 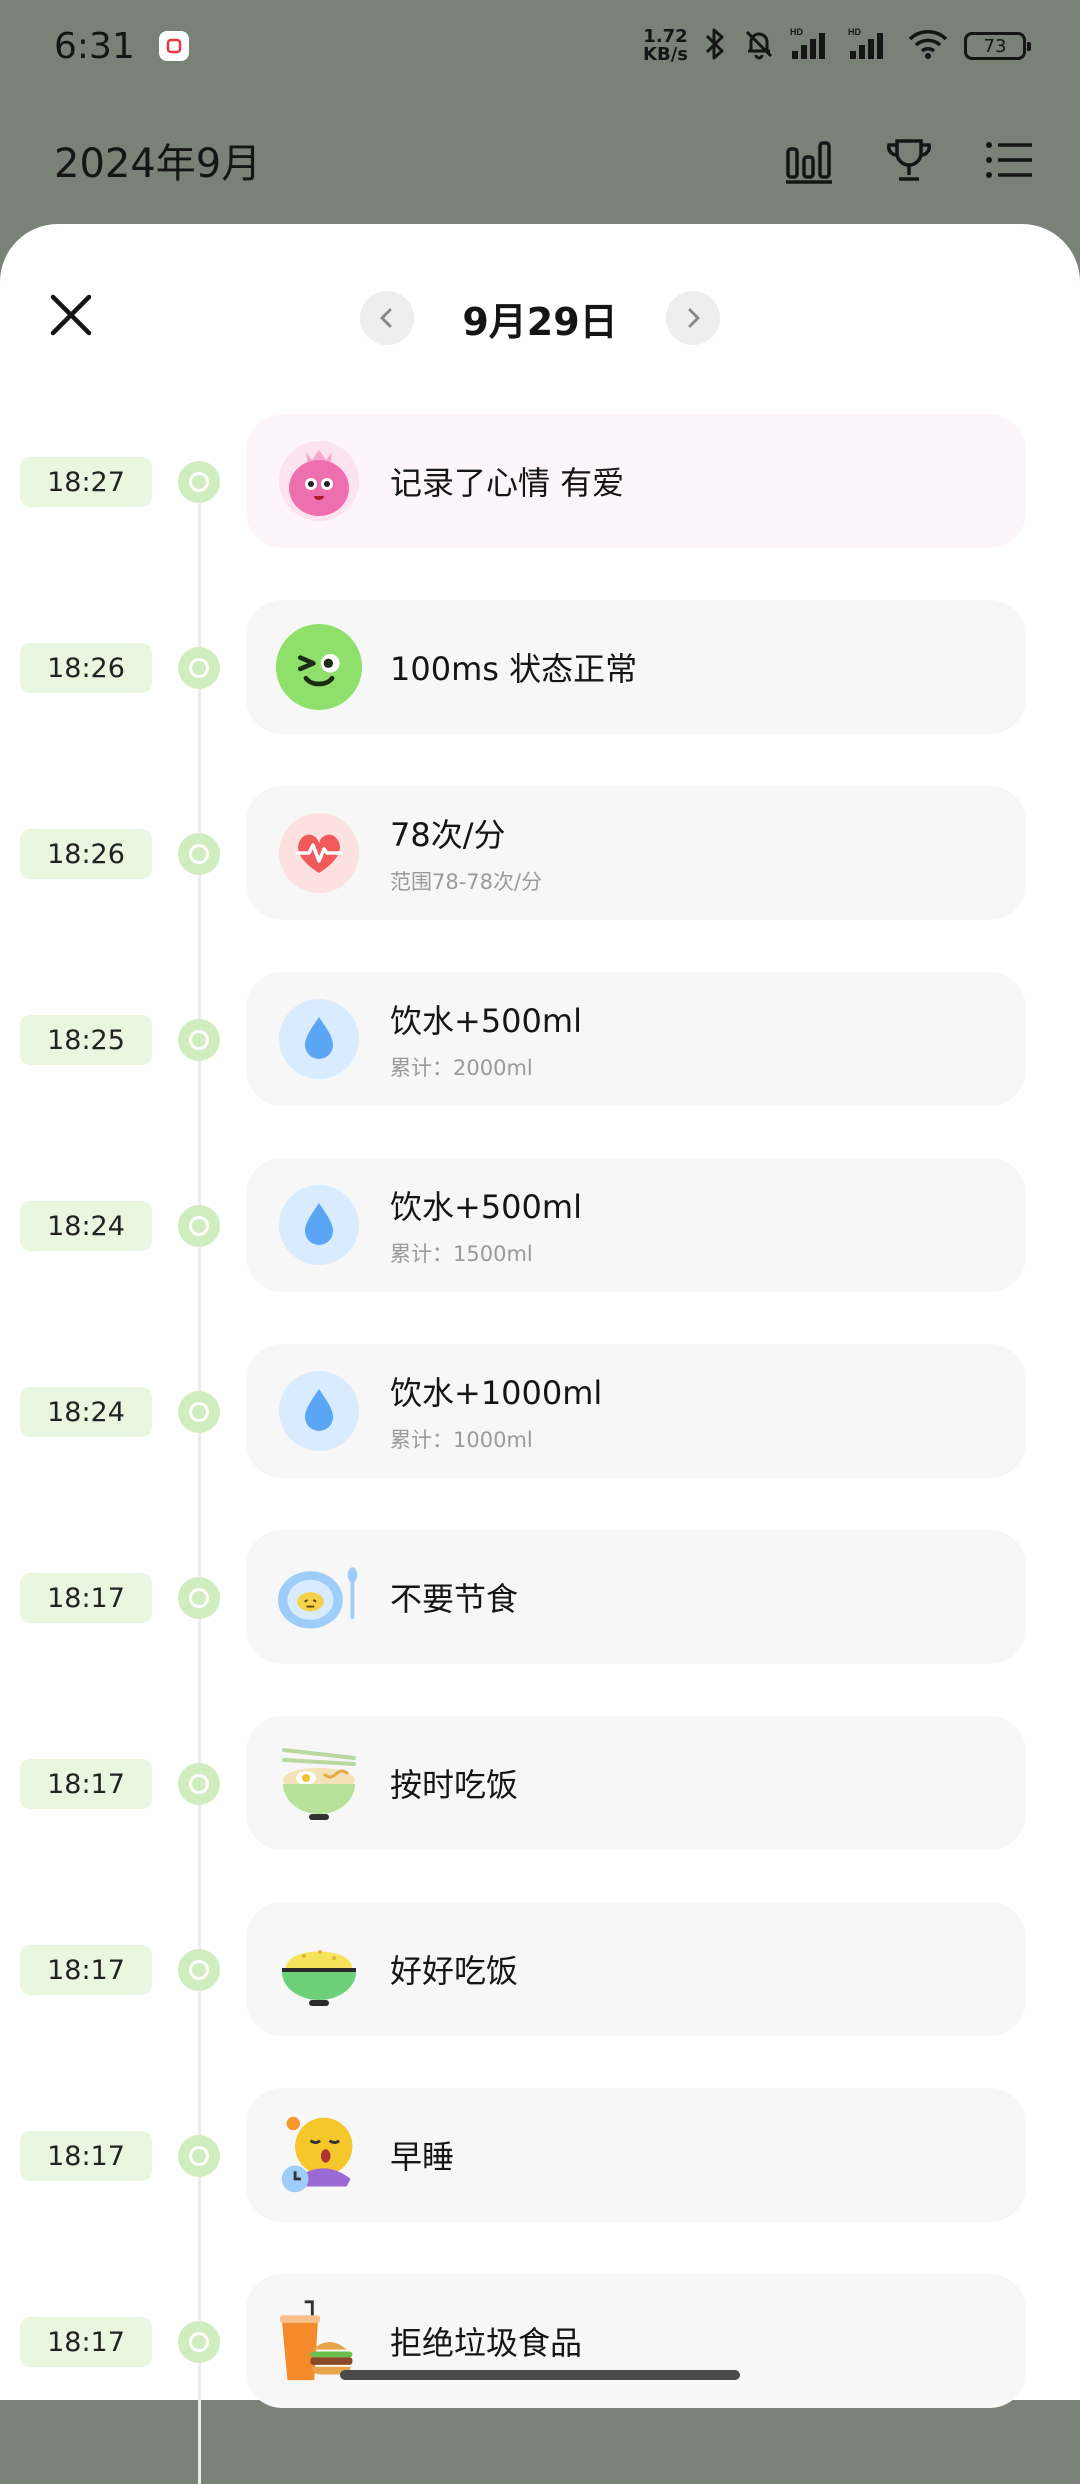 I want to click on entry-time: 18:26, so click(x=86, y=668).